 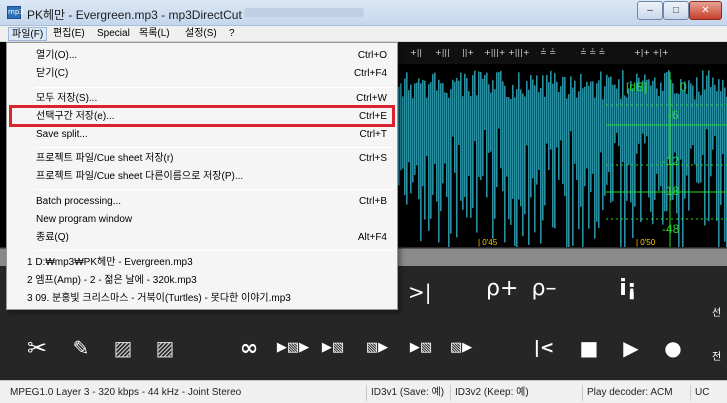 I want to click on play-icon: ▶, so click(x=631, y=348).